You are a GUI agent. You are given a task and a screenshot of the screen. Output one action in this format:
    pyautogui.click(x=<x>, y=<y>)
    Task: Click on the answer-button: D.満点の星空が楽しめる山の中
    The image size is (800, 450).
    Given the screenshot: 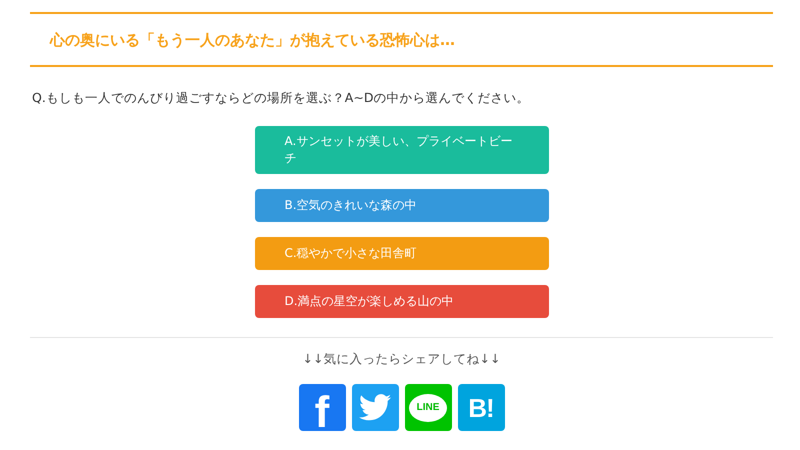 What is the action you would take?
    pyautogui.click(x=401, y=301)
    